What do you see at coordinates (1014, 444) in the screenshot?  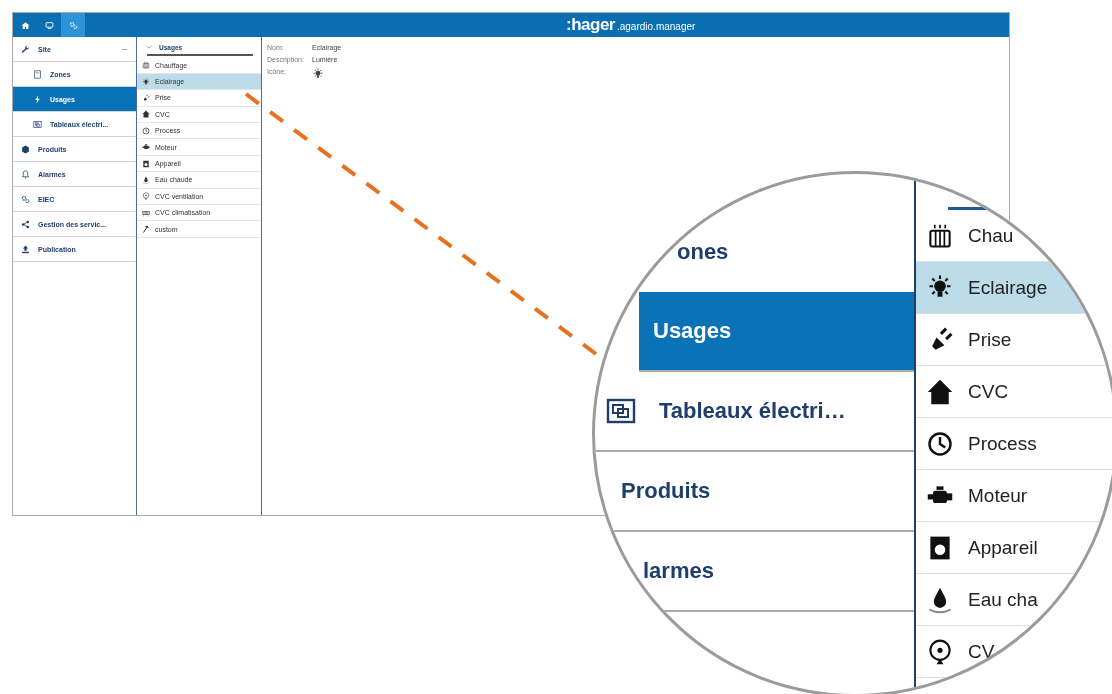 I see `usage-item: Process` at bounding box center [1014, 444].